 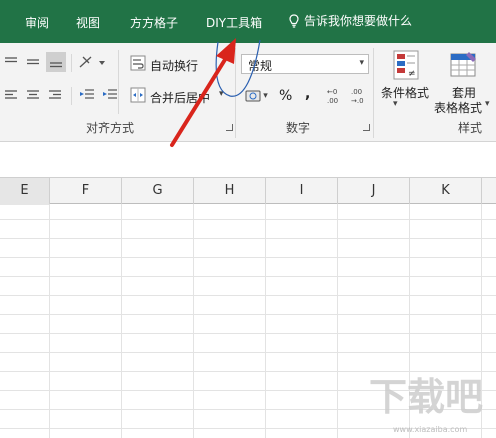 What do you see at coordinates (426, 397) in the screenshot?
I see `watermark-text: 下载吧` at bounding box center [426, 397].